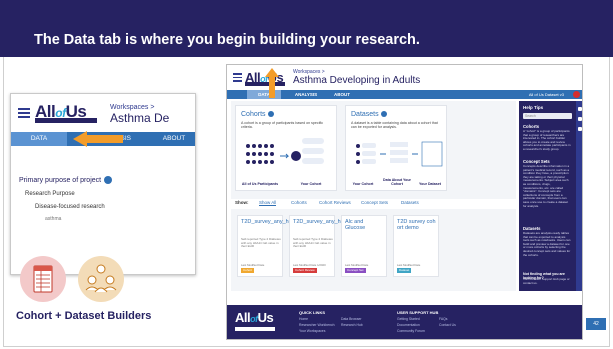 The height and width of the screenshot is (349, 613). Describe the element at coordinates (447, 325) in the screenshot. I see `footer-link: Contact Us` at that location.